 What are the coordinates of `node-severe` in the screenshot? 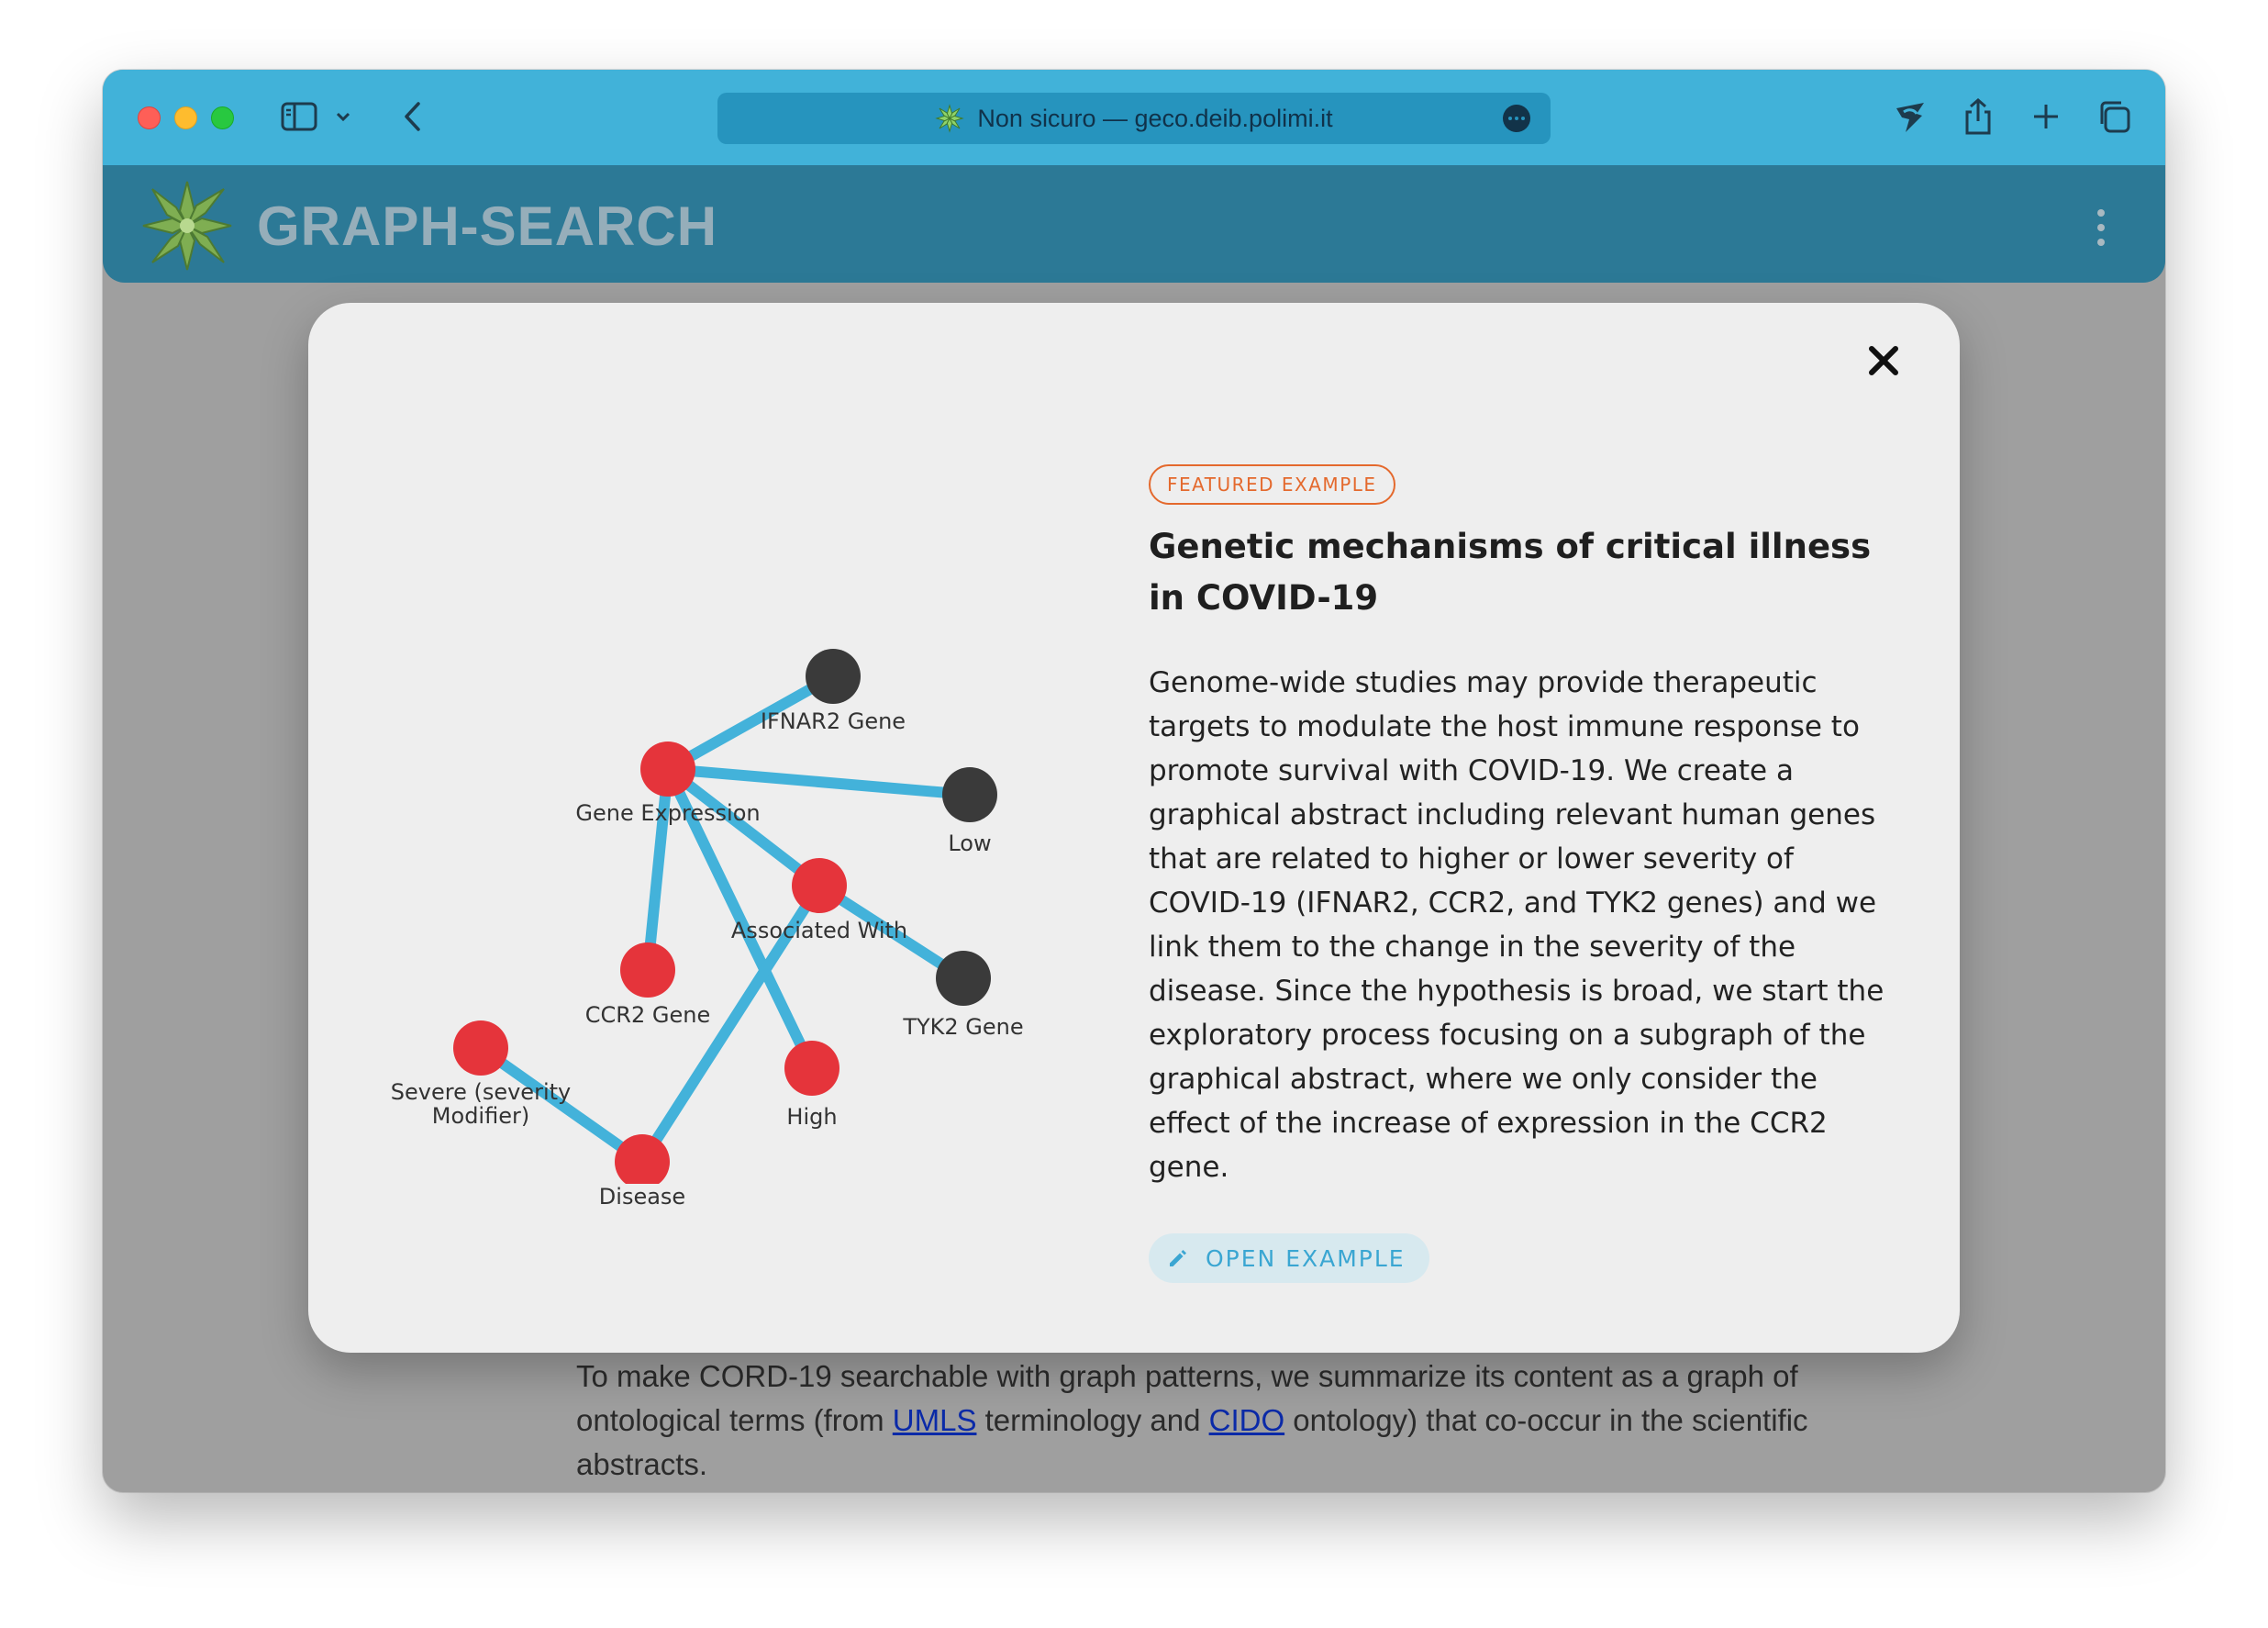 It's located at (480, 1048).